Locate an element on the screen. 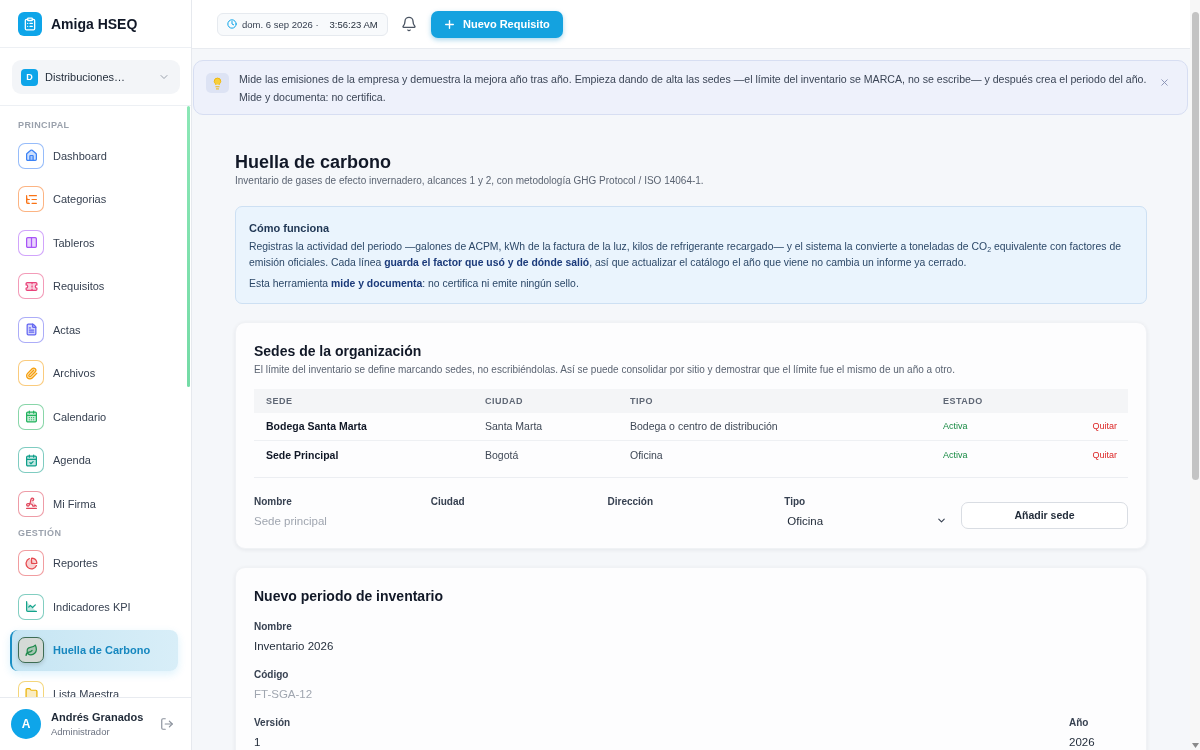  panel-paragraph: Esta herramienta mide y documenta: no certifica ni emite ningún sello. is located at coordinates (414, 284).